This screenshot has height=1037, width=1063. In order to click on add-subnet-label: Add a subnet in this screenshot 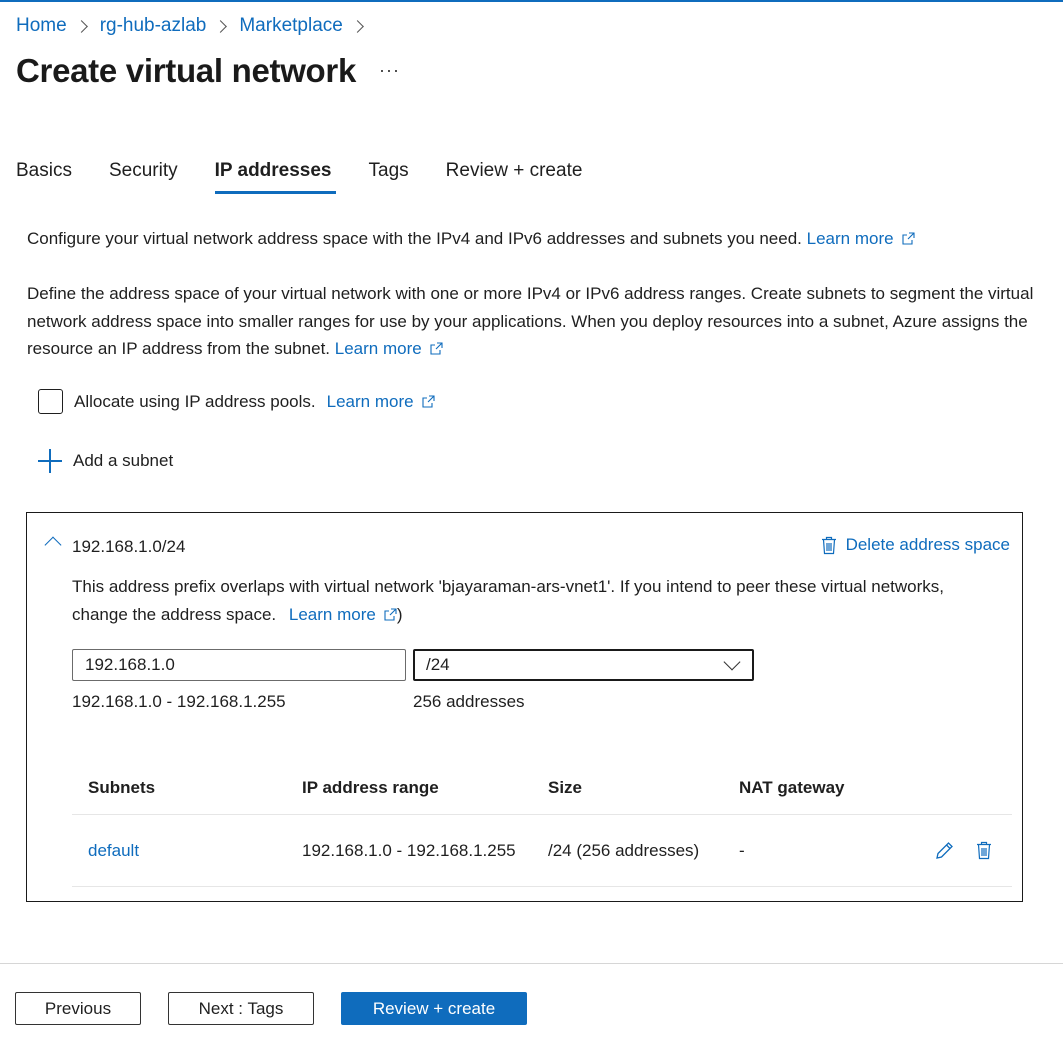, I will do `click(123, 460)`.